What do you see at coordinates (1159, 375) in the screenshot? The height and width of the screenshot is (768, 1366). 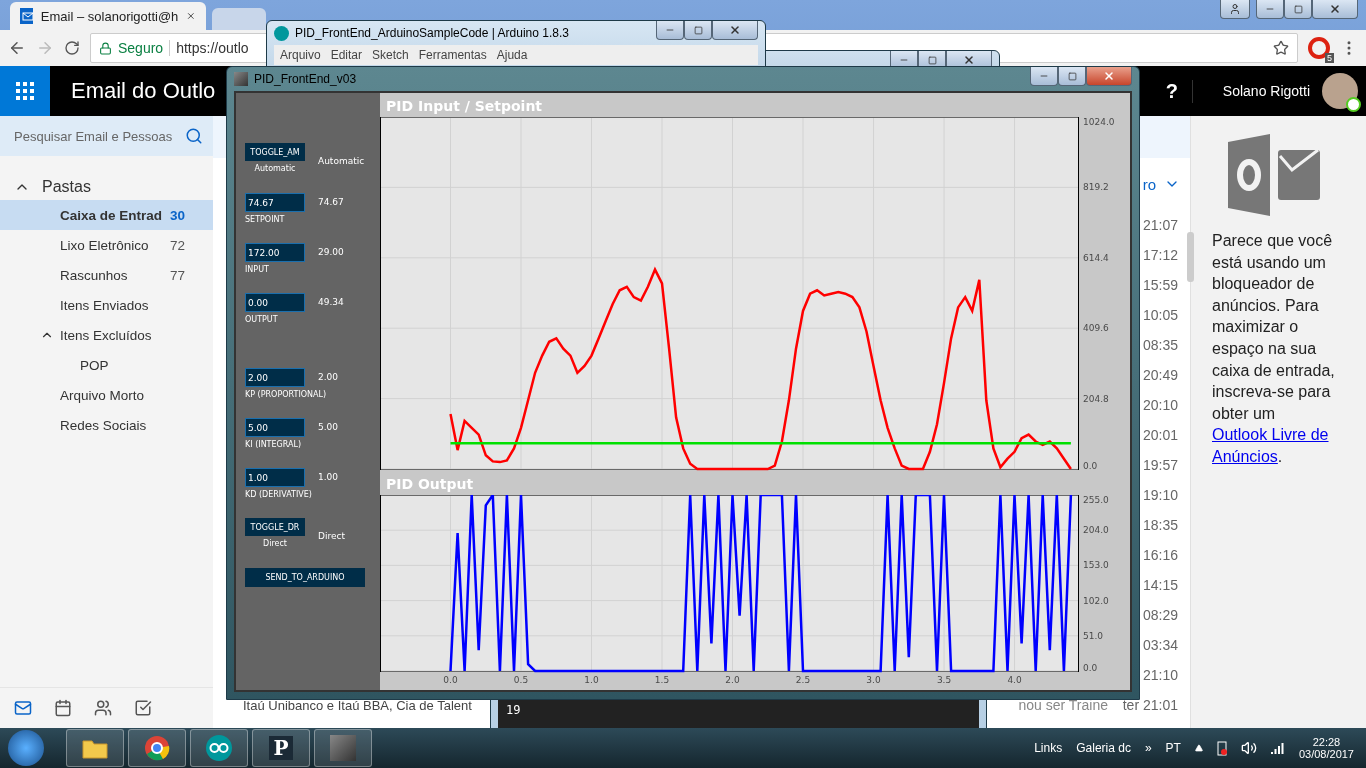 I see `message-time: 20:49` at bounding box center [1159, 375].